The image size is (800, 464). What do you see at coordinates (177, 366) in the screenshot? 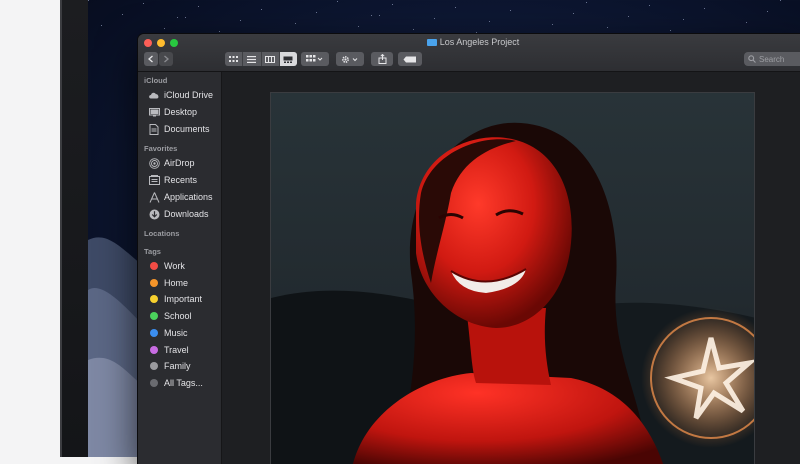
I see `sidebar-tag-label: Family` at bounding box center [177, 366].